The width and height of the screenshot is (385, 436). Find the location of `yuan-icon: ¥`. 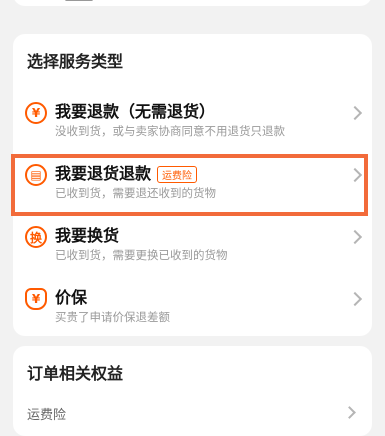

yuan-icon: ¥ is located at coordinates (36, 113).